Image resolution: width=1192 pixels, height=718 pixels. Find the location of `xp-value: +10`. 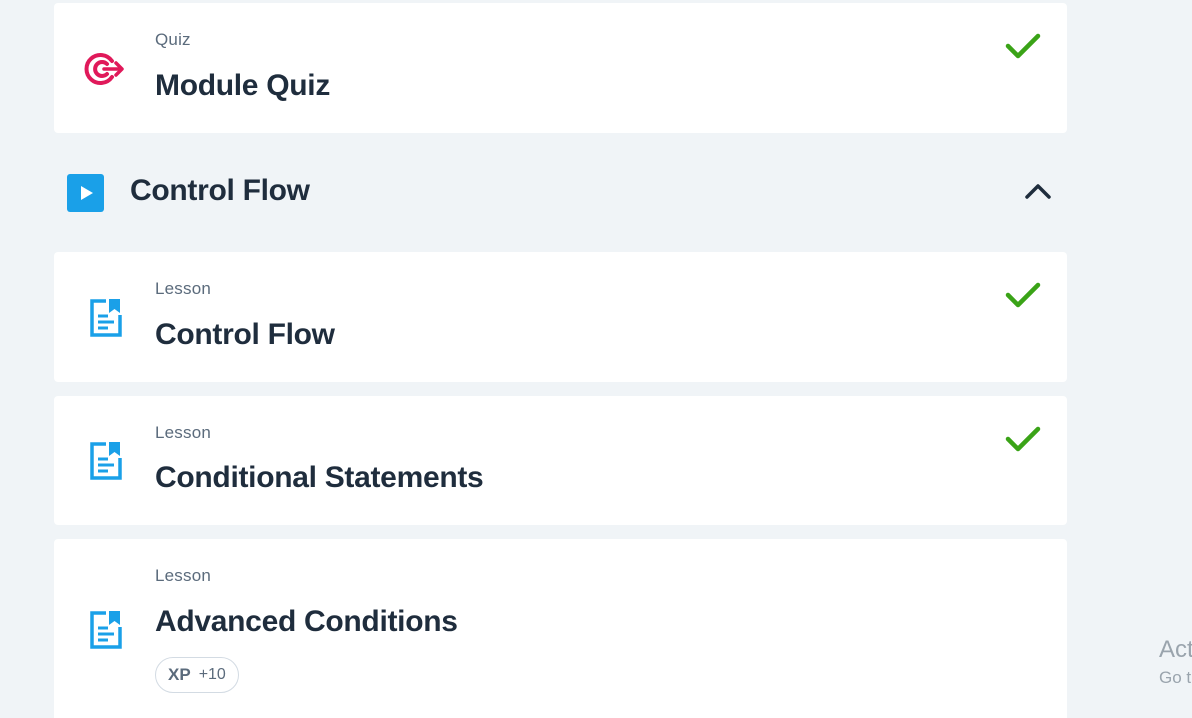

xp-value: +10 is located at coordinates (212, 674).